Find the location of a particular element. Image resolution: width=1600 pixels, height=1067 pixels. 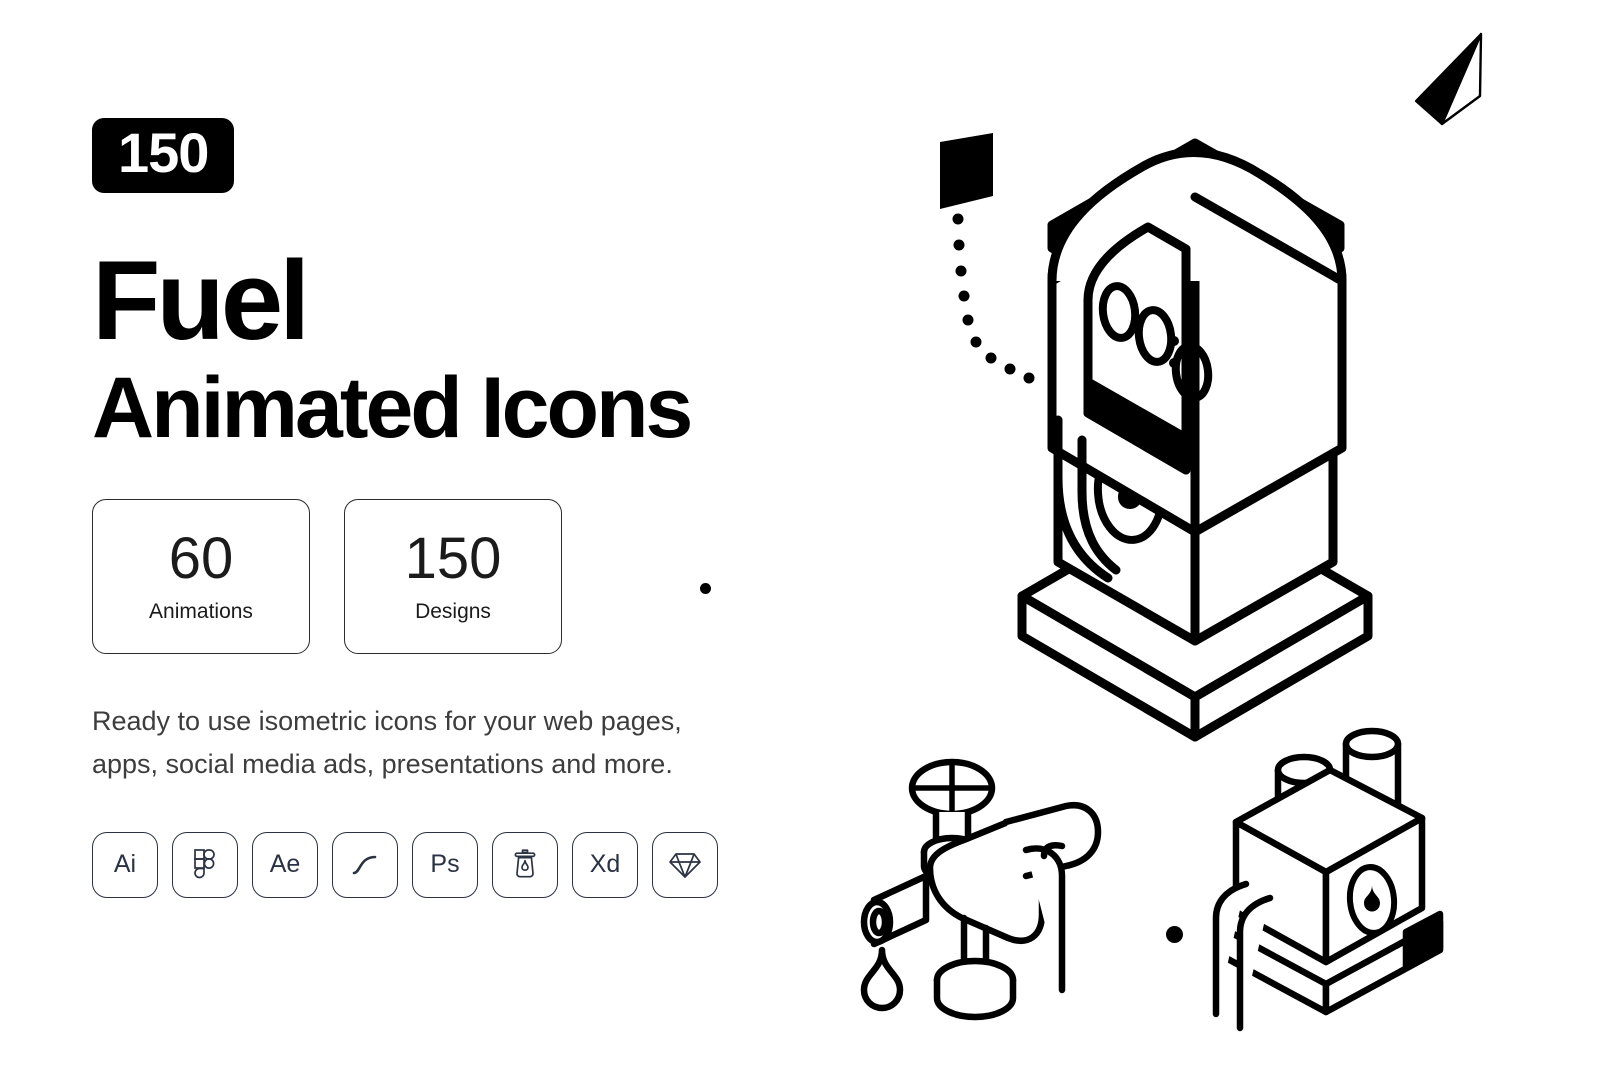

photoshop-badge: Ps is located at coordinates (445, 864).